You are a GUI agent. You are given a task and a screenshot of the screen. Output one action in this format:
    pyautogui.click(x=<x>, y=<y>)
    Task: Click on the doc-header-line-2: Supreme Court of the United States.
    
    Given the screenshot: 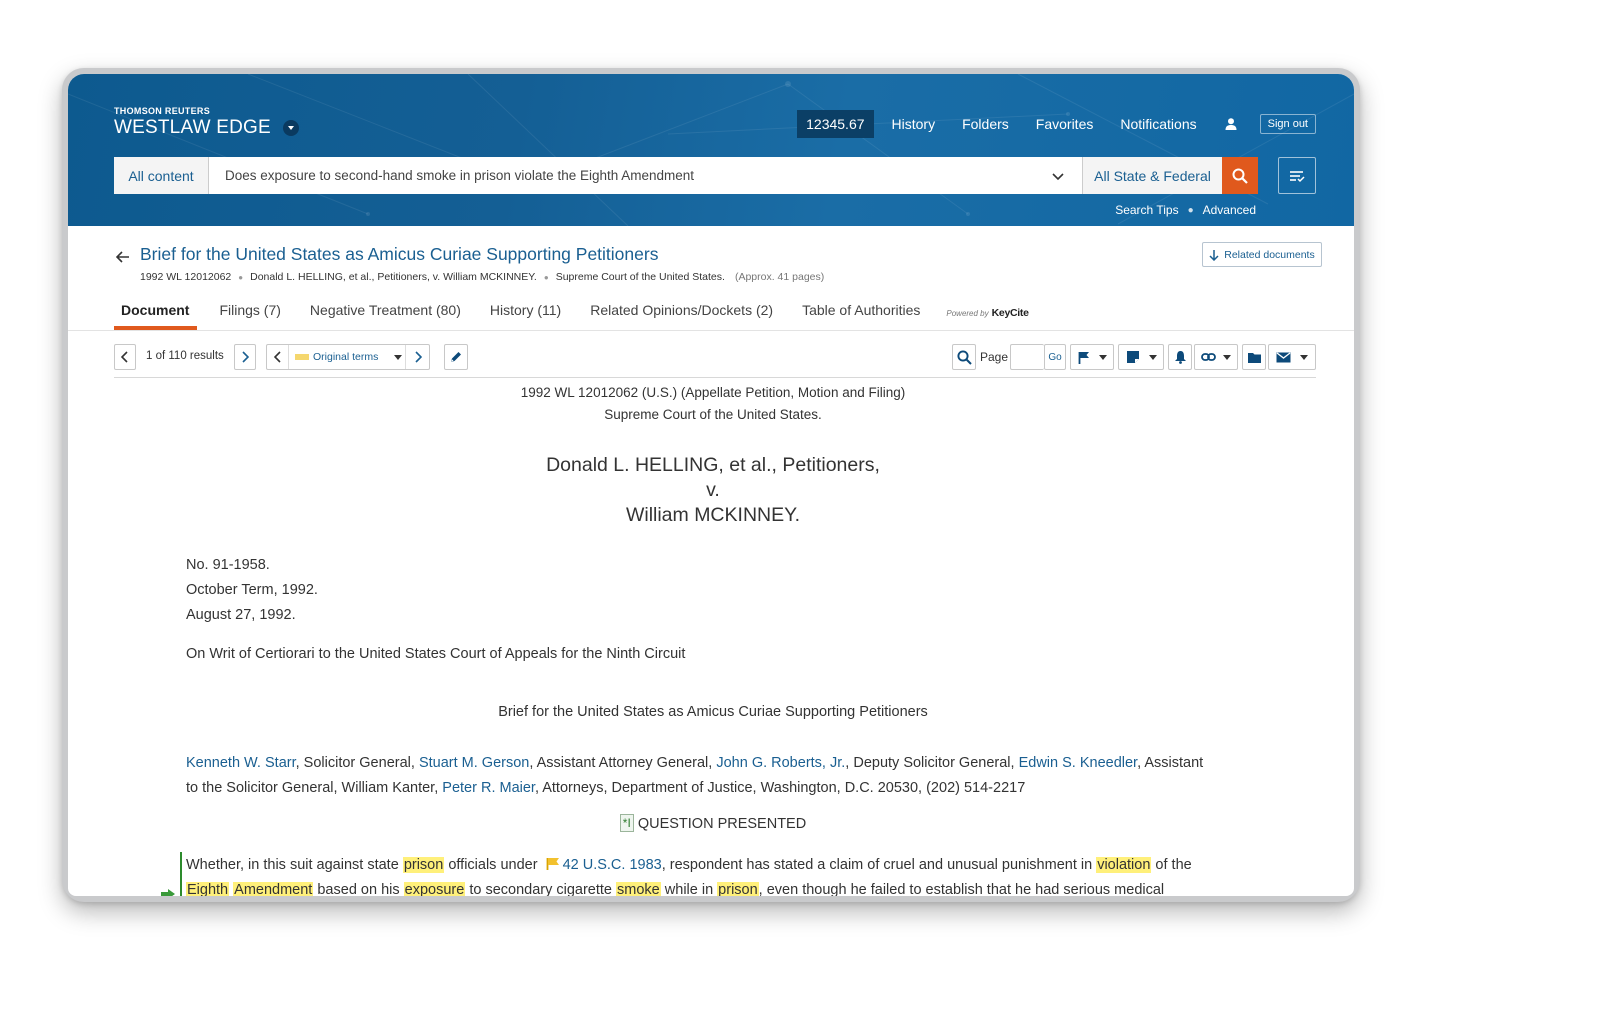 What is the action you would take?
    pyautogui.click(x=713, y=414)
    